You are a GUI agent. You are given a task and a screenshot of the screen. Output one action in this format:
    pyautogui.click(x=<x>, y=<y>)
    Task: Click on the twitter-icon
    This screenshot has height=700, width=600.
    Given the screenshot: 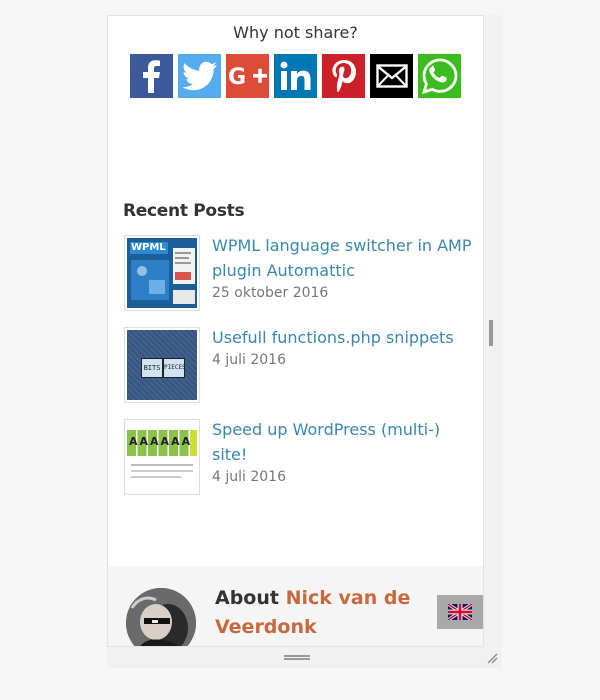 What is the action you would take?
    pyautogui.click(x=199, y=76)
    